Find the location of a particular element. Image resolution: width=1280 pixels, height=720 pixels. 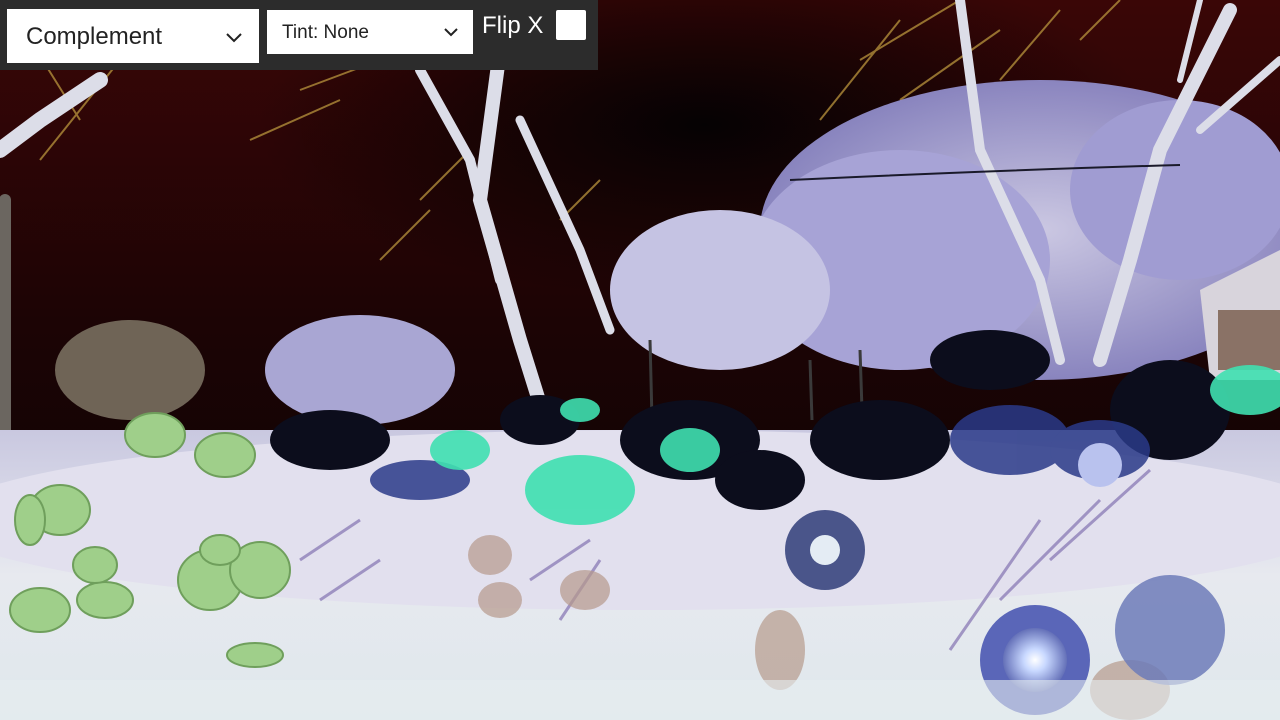

tint-select: Tint: None is located at coordinates (370, 32).